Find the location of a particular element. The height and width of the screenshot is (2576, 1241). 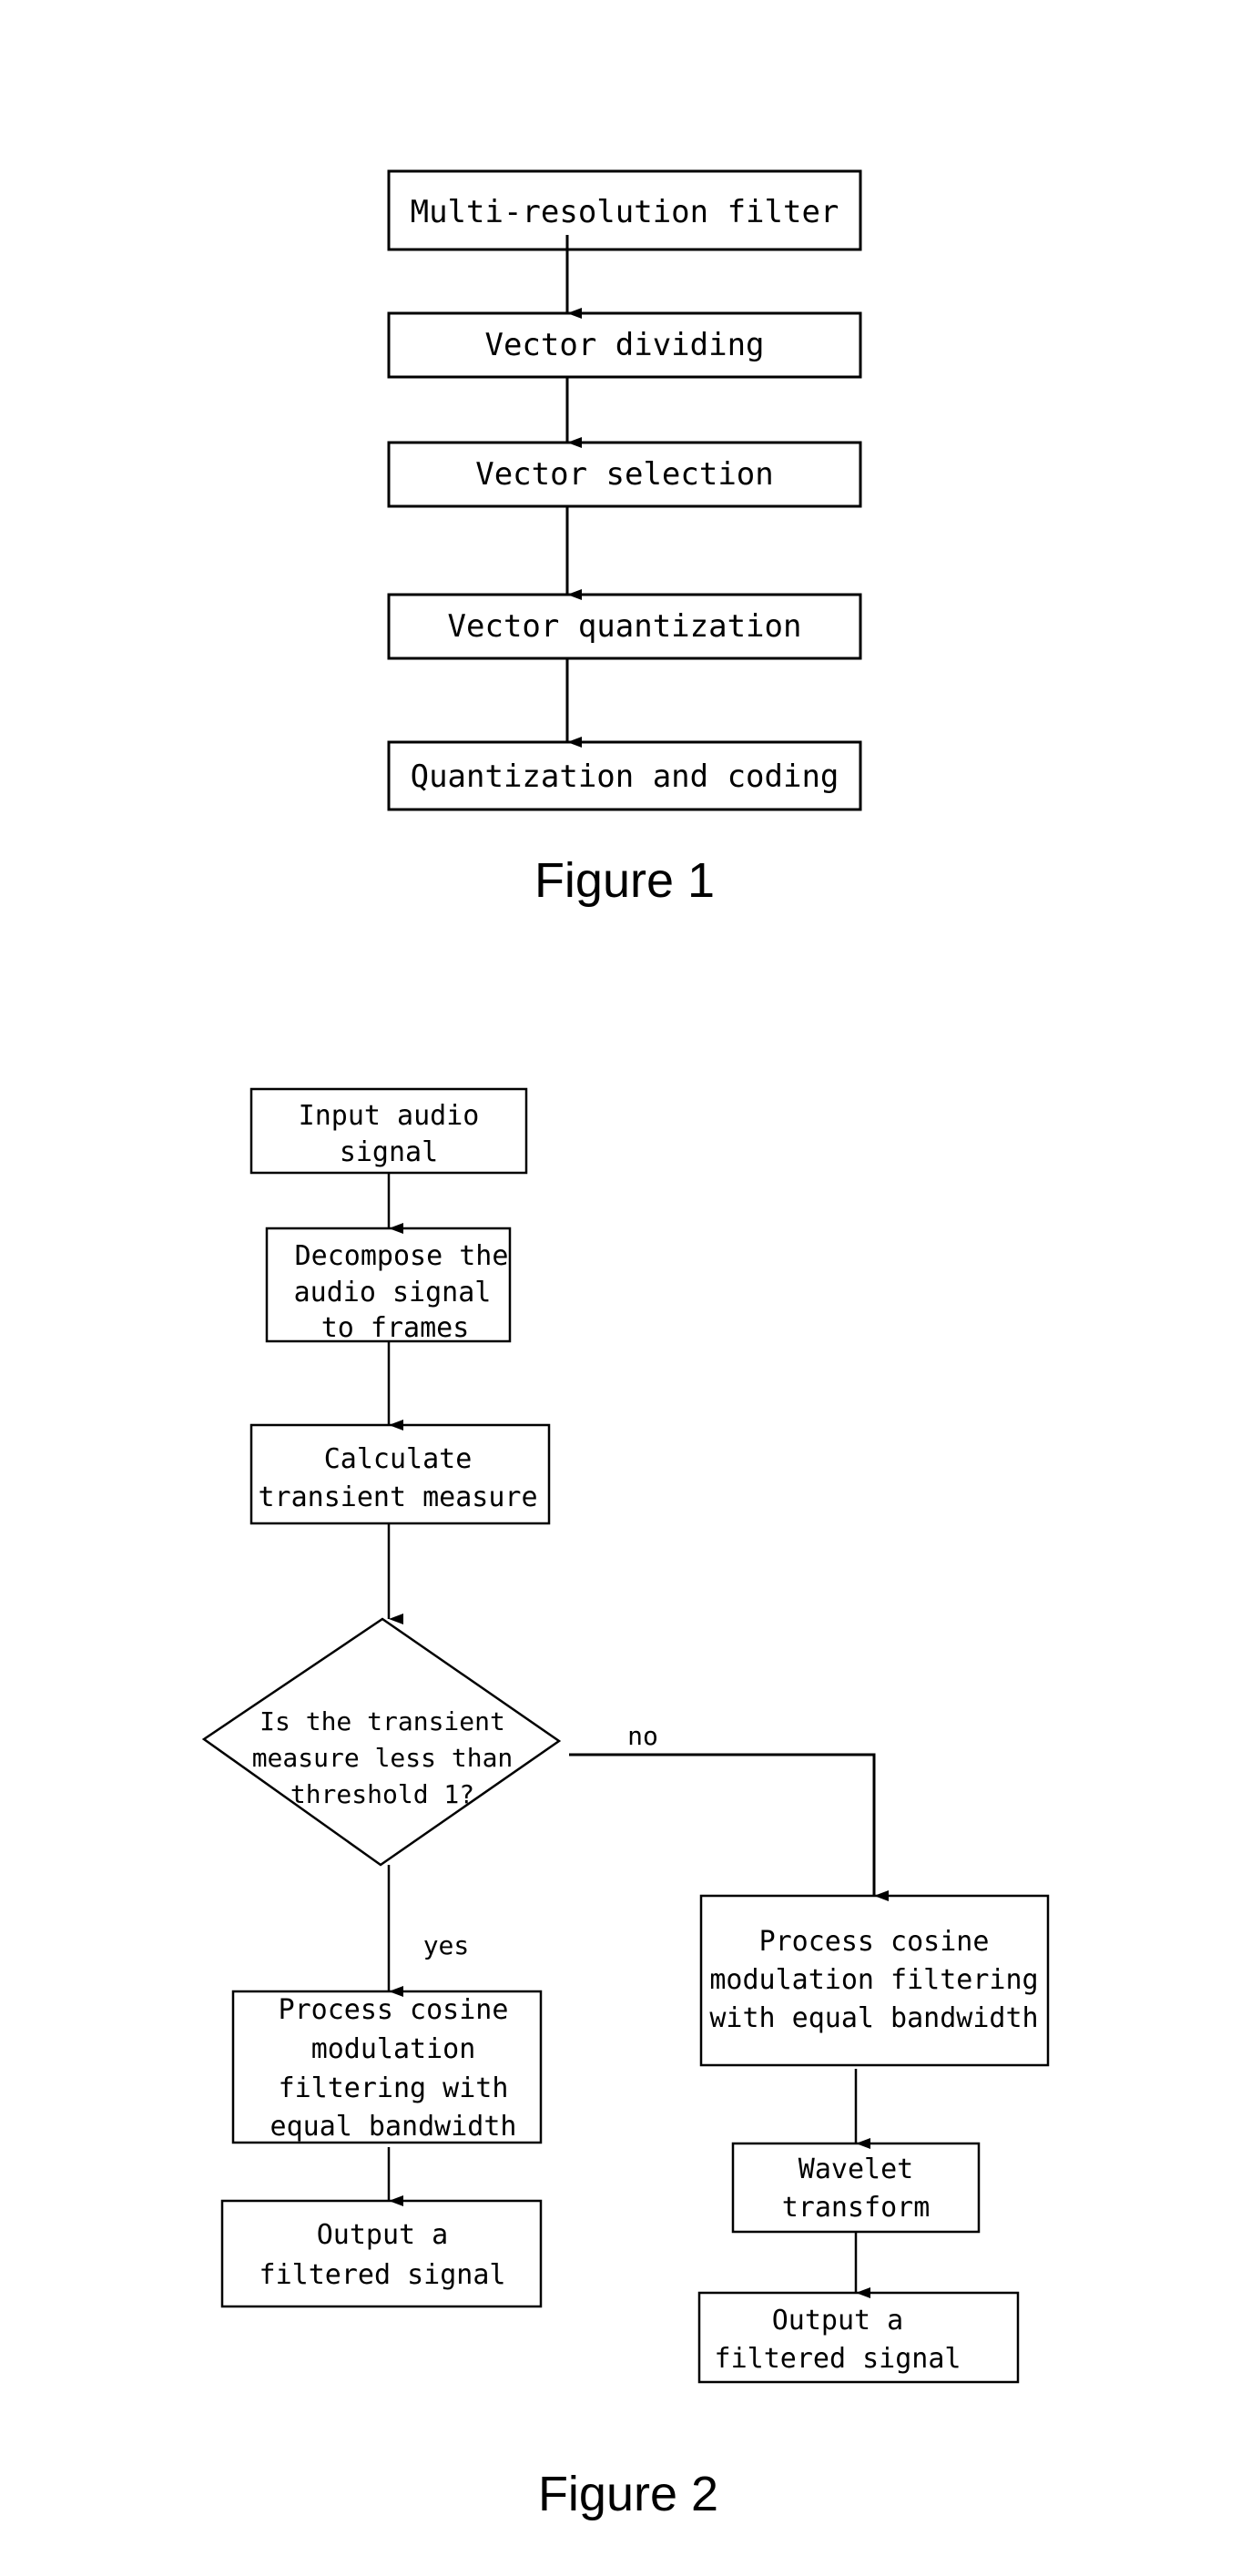

node-label: Vector selection is located at coordinates (624, 475).